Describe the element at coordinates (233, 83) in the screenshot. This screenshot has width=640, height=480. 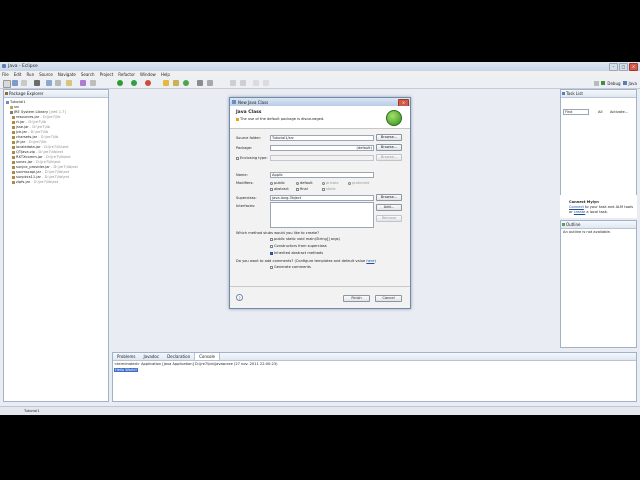
I see `prev-annotation-icon` at that location.